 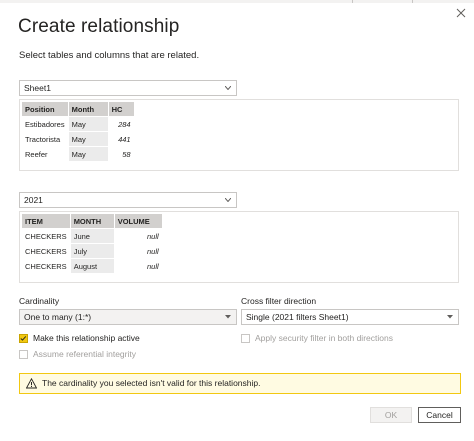 I want to click on column-header-volume: VOLUME, so click(x=138, y=221).